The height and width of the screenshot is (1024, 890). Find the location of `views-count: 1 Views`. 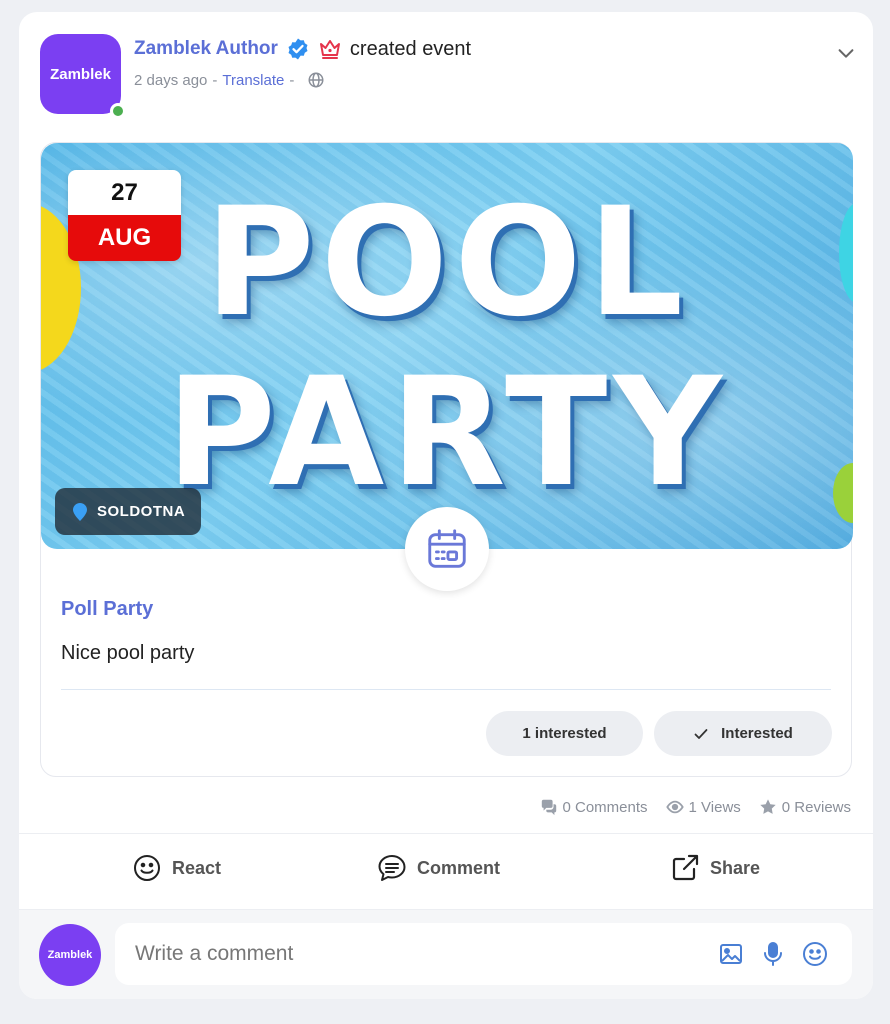

views-count: 1 Views is located at coordinates (714, 807).